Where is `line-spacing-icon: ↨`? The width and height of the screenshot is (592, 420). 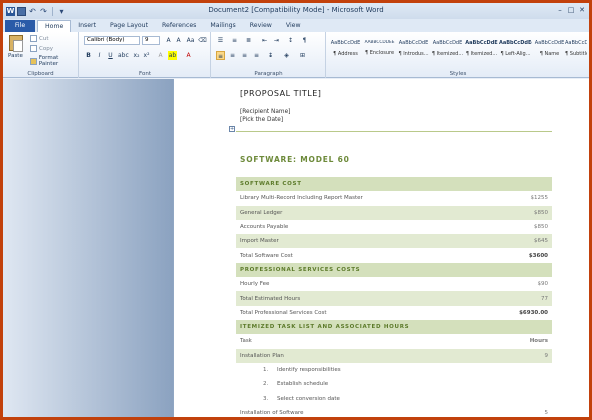
line-spacing-icon: ↨ is located at coordinates (270, 55).